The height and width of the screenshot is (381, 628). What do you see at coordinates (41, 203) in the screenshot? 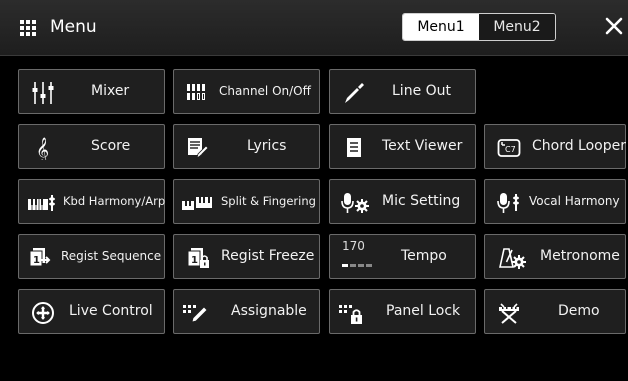
I see `keyboard-harmony-icon` at bounding box center [41, 203].